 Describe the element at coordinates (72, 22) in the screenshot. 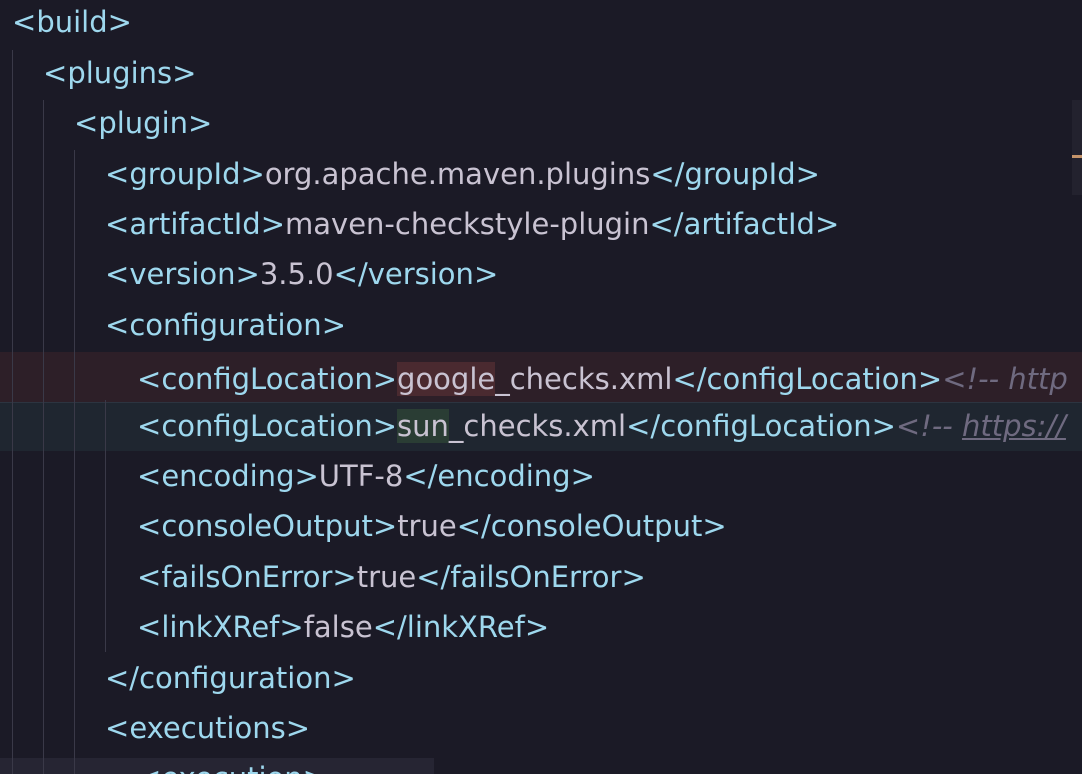

I see `tag-name: build` at that location.